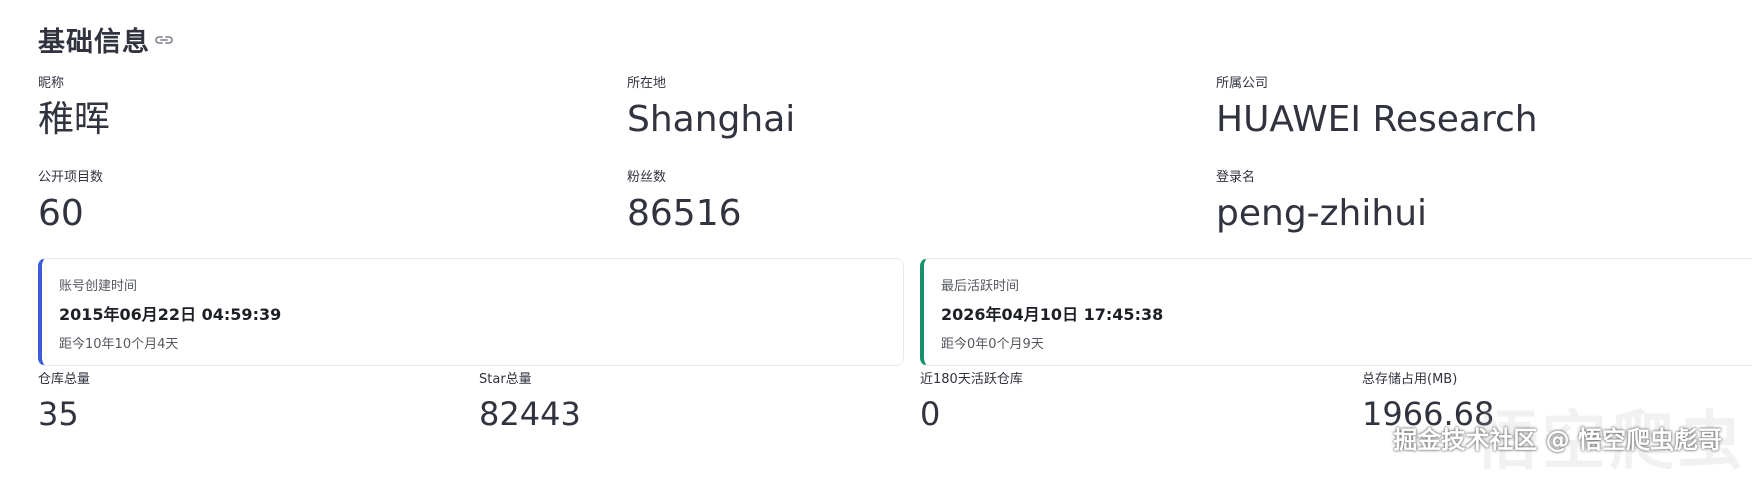 This screenshot has width=1752, height=482. Describe the element at coordinates (971, 404) in the screenshot. I see `metric-active-repos: 近180天活跃仓库 0` at that location.